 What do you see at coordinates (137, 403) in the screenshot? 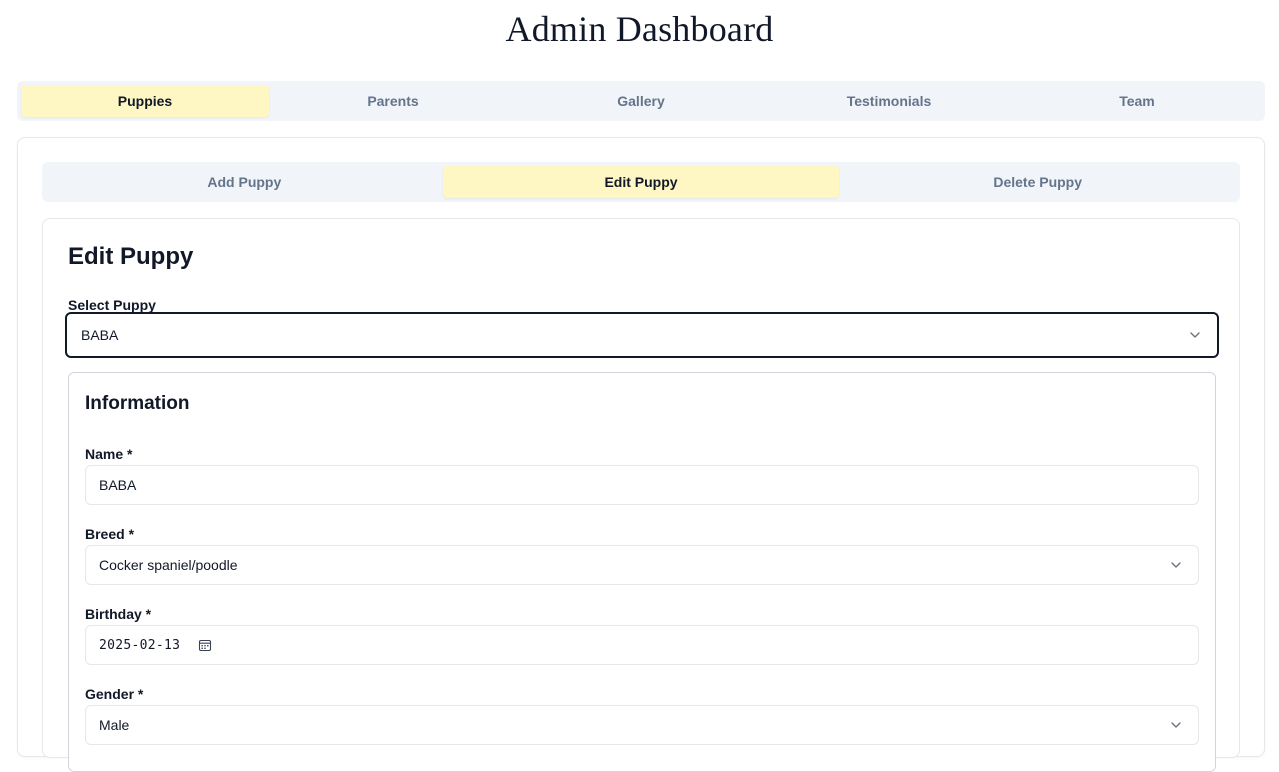
I see `information-title: Information` at bounding box center [137, 403].